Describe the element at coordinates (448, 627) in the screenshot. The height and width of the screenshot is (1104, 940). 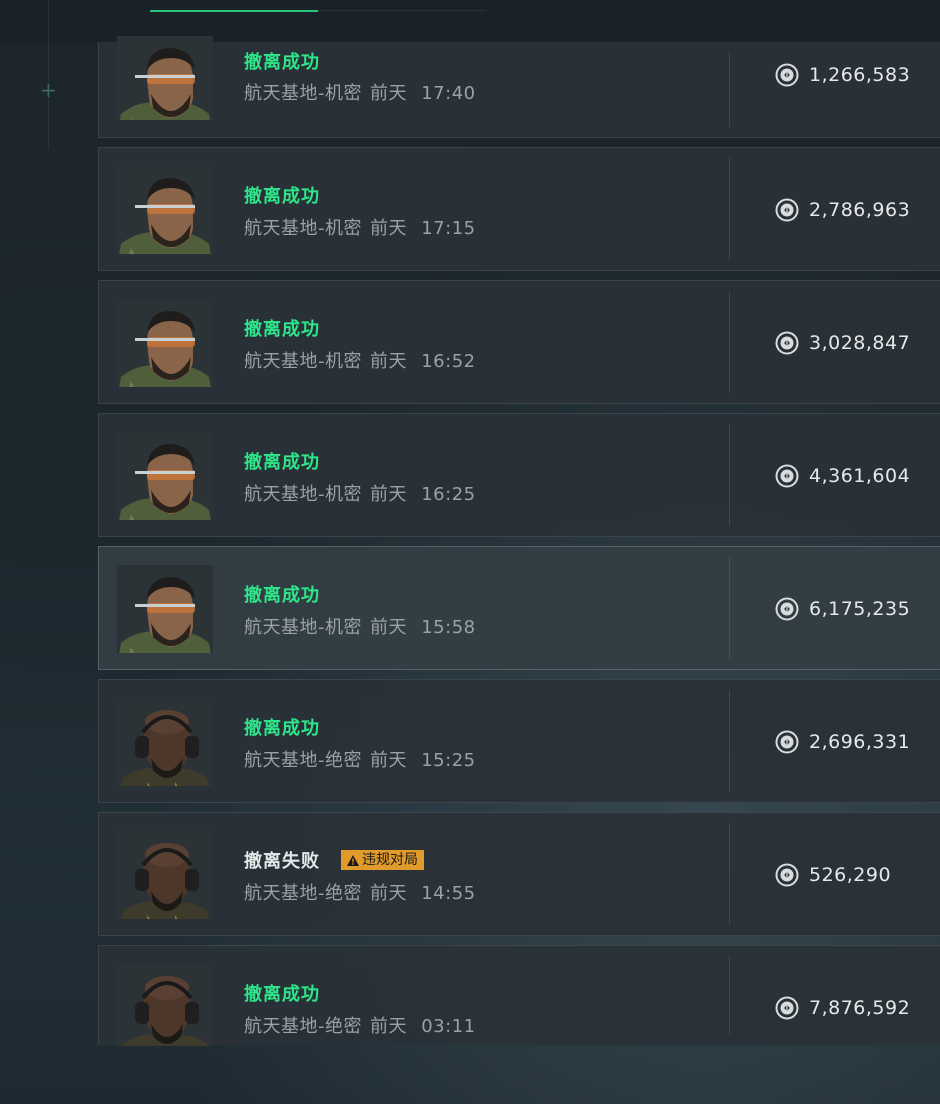
I see `match-time: 15:58` at that location.